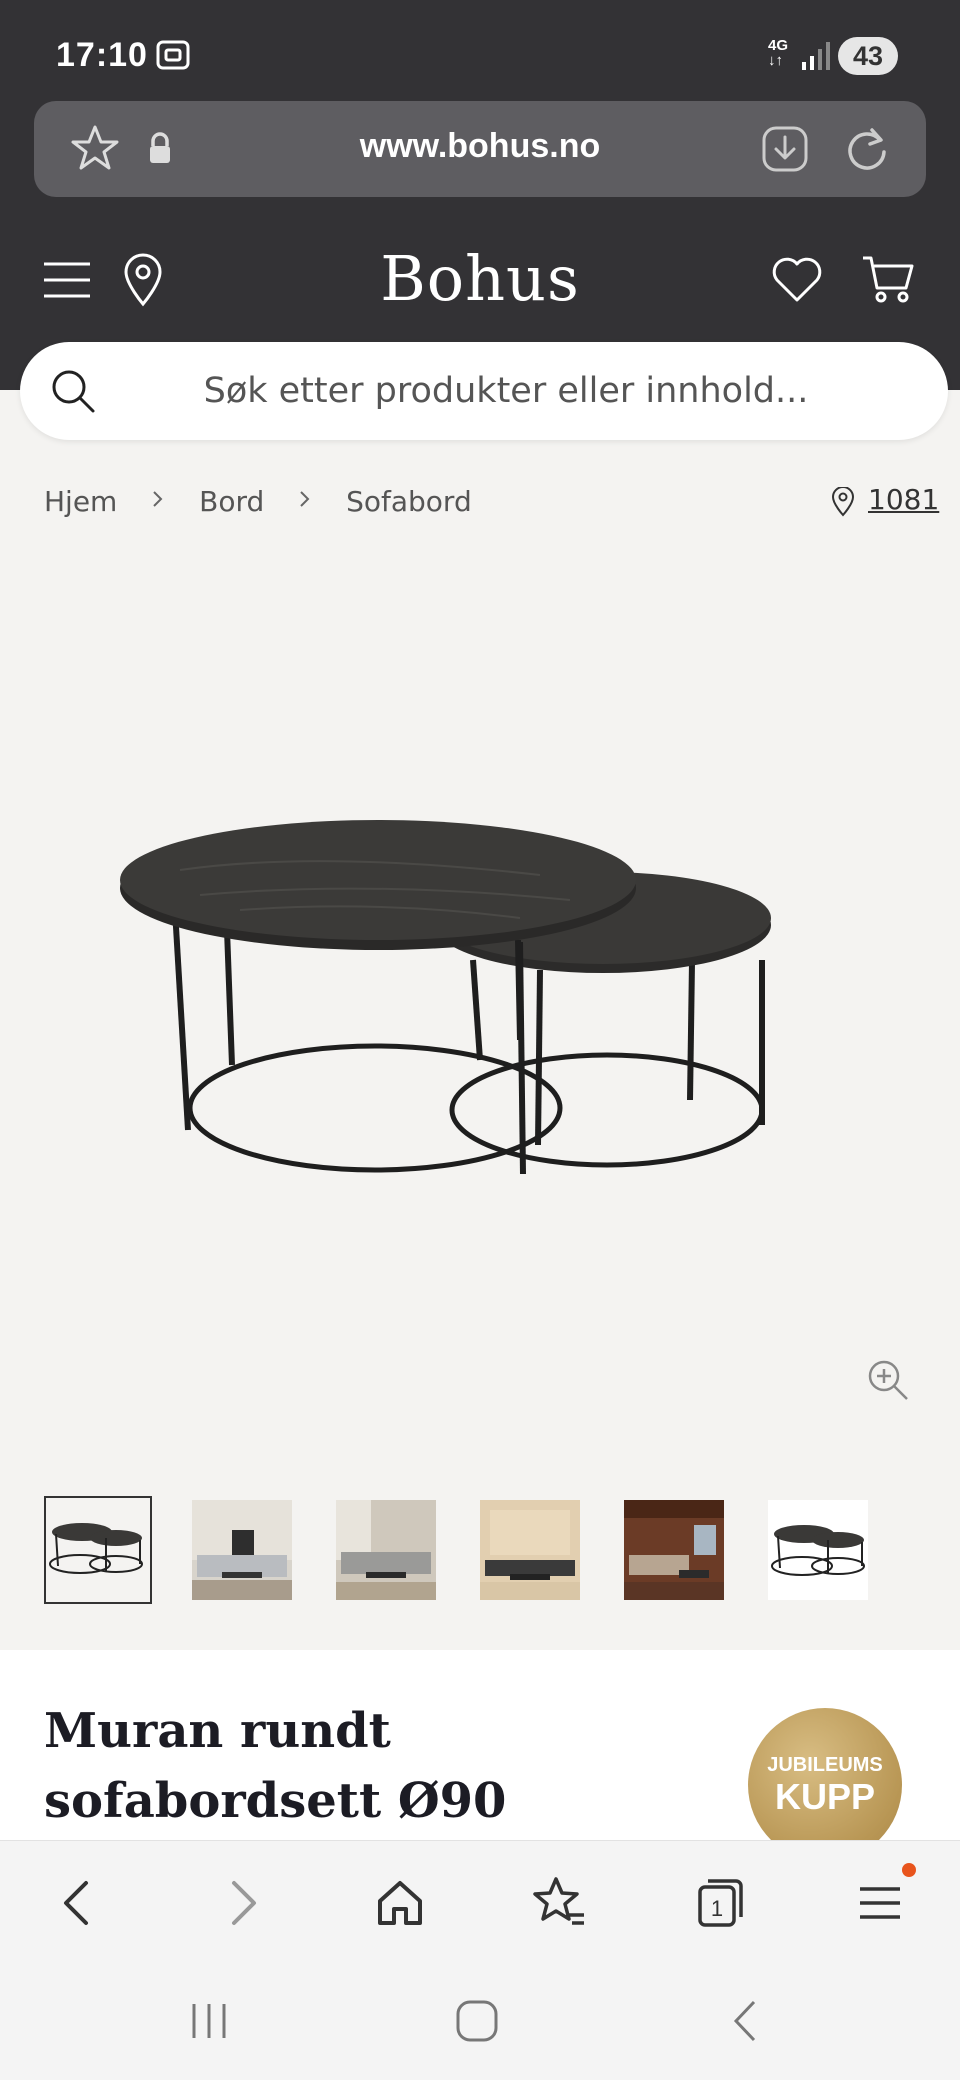 Image resolution: width=960 pixels, height=2080 pixels. I want to click on badge-line1: JUBILEUMS, so click(825, 1765).